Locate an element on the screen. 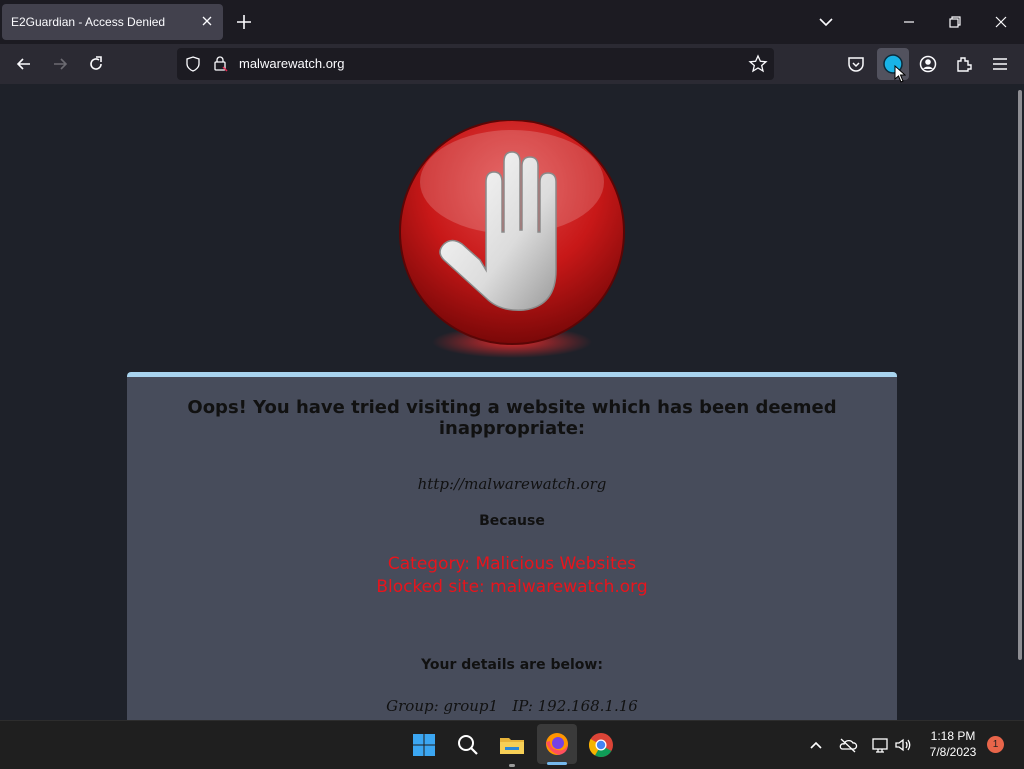 The image size is (1024, 769). clock: 1:18 PM 7/8/2023 is located at coordinates (953, 744).